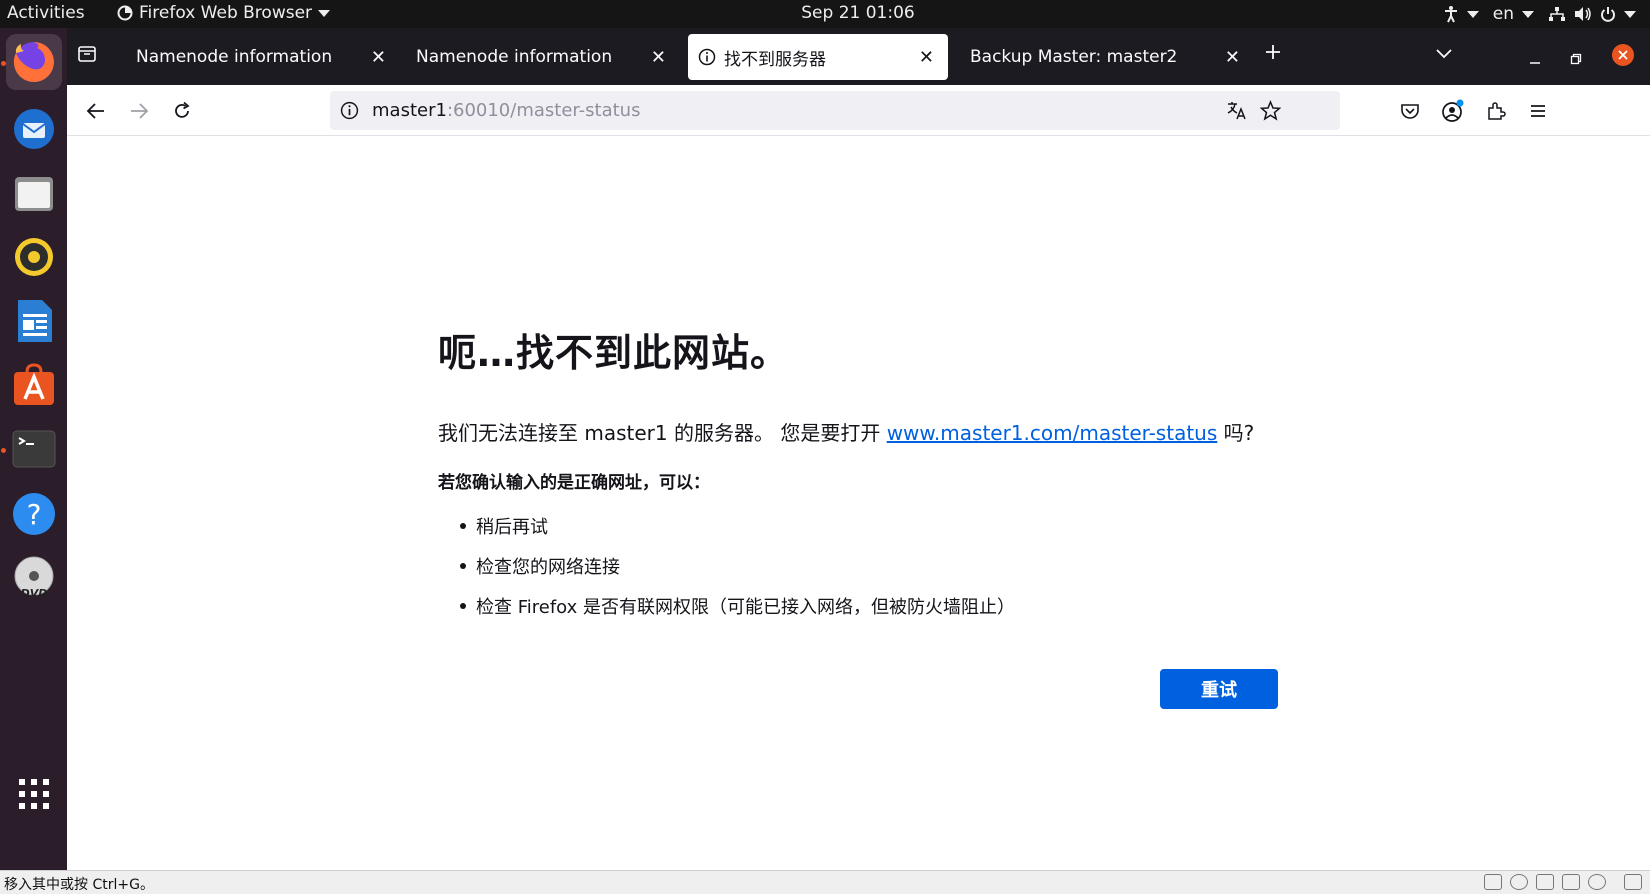 Image resolution: width=1650 pixels, height=894 pixels. What do you see at coordinates (574, 483) in the screenshot?
I see `check-heading: 若您确认输入的是正确网址，可以：` at bounding box center [574, 483].